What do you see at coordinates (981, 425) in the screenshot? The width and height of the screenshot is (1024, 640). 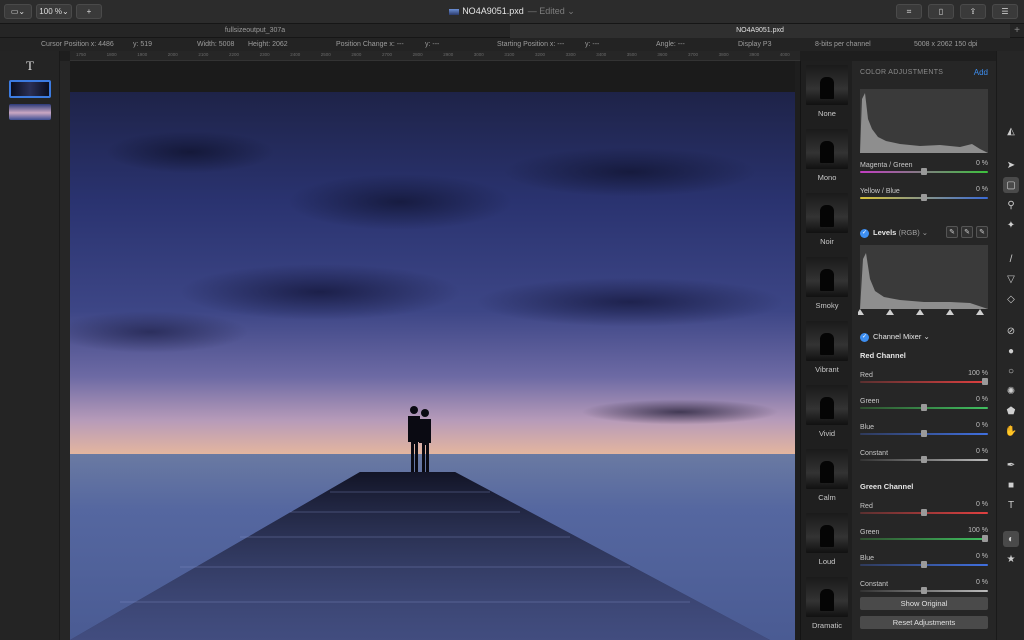 I see `slider-value: 0 %` at bounding box center [981, 425].